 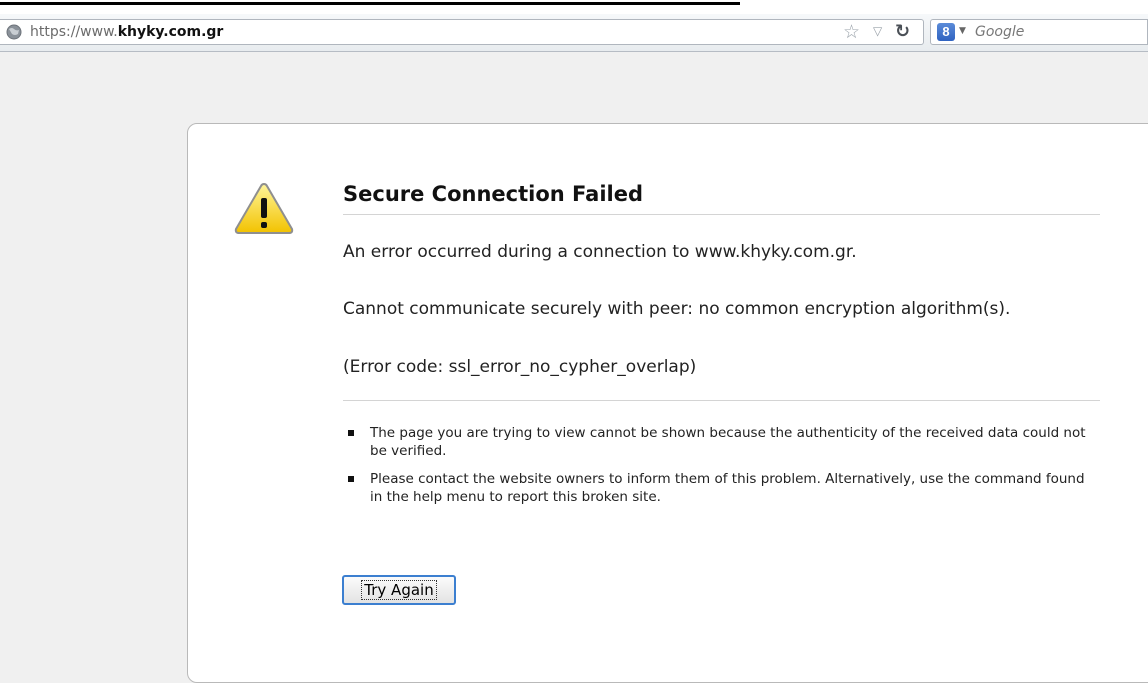 I want to click on warning-triangle-icon, so click(x=264, y=208).